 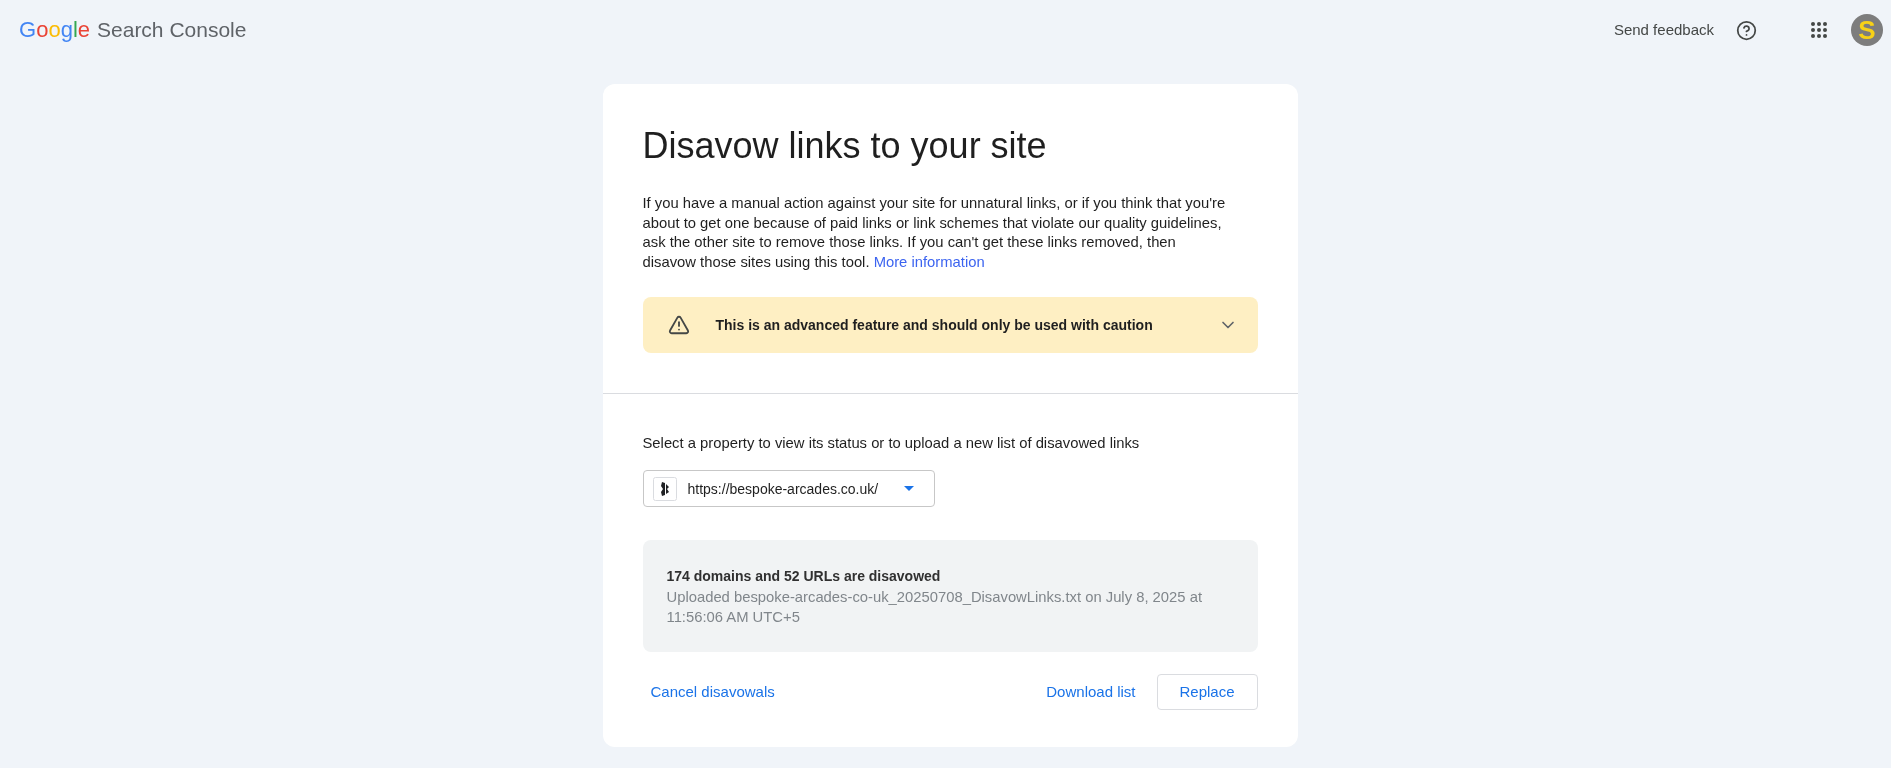 I want to click on outlined-button: Replace, so click(x=1207, y=692).